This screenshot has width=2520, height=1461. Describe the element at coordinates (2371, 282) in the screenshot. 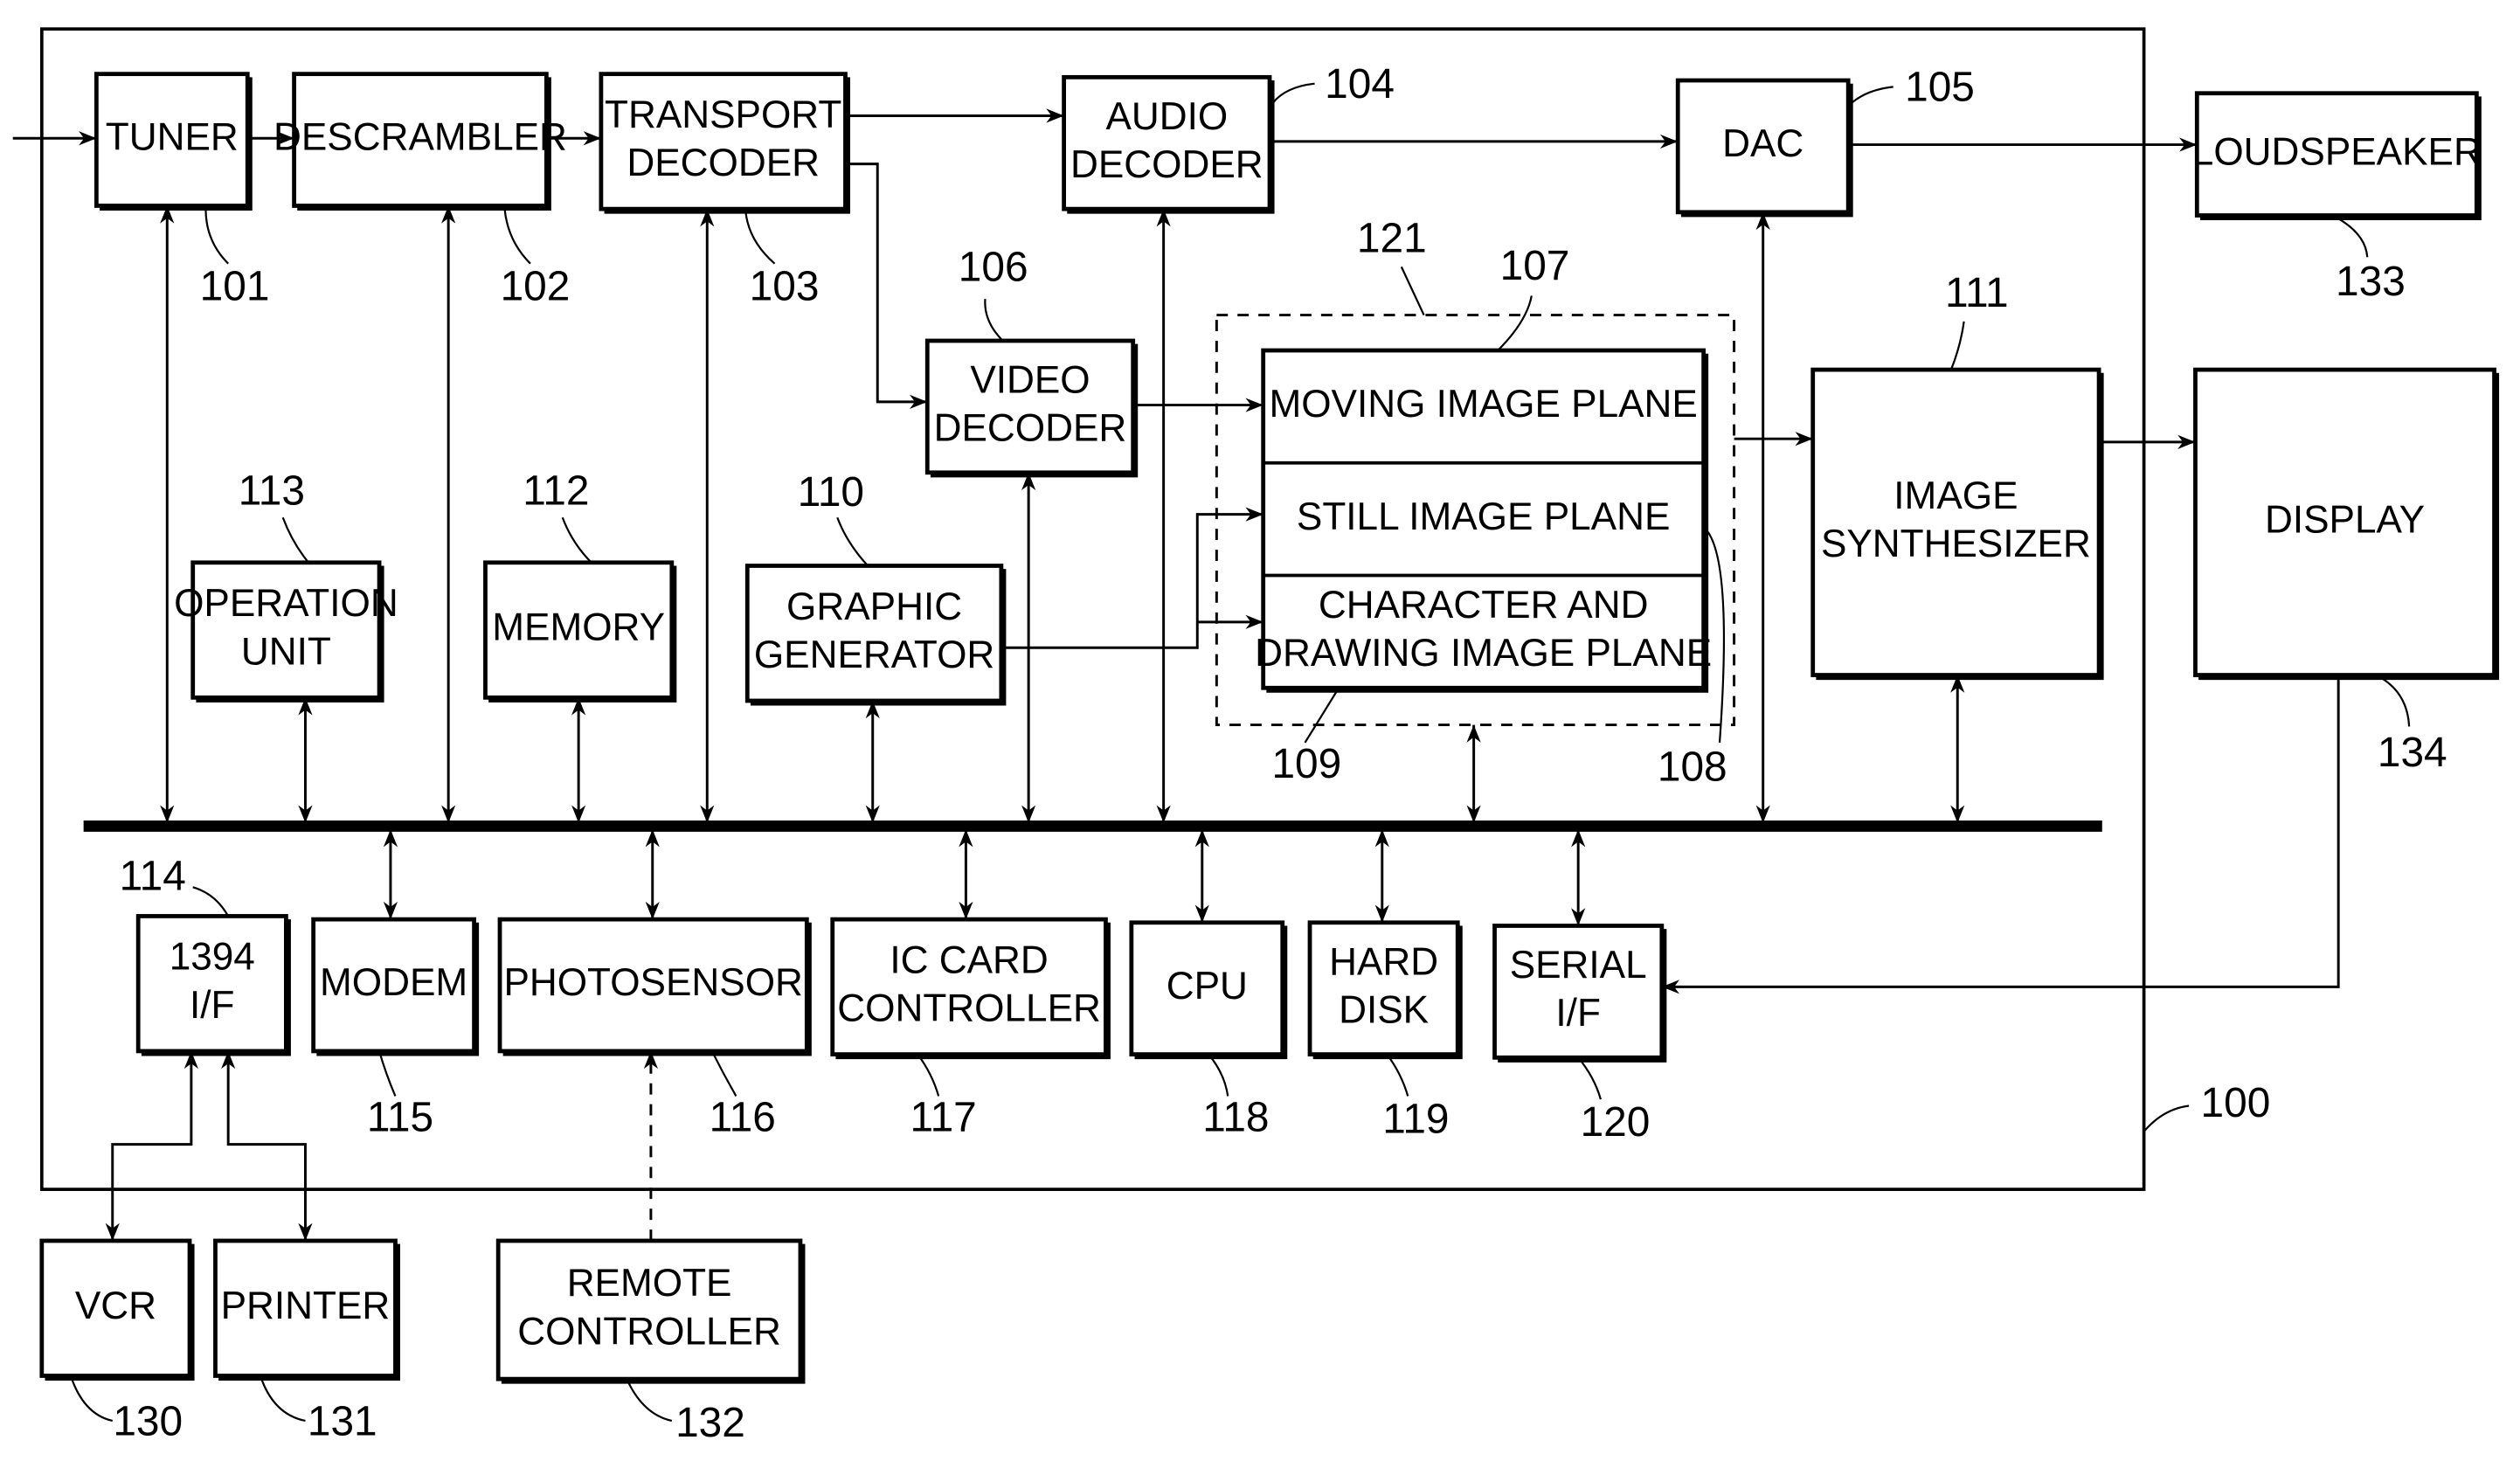

I see `ref-numeral-133: 133` at that location.